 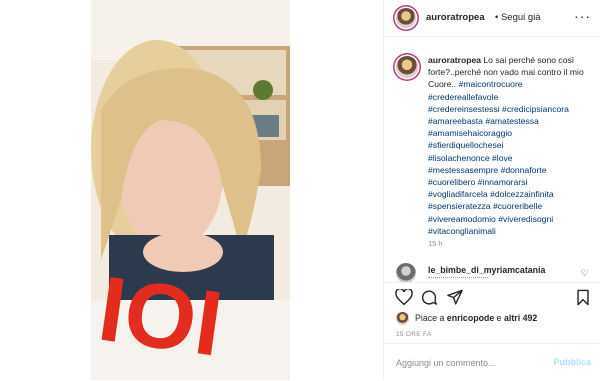 What do you see at coordinates (429, 300) in the screenshot?
I see `comment-icon` at bounding box center [429, 300].